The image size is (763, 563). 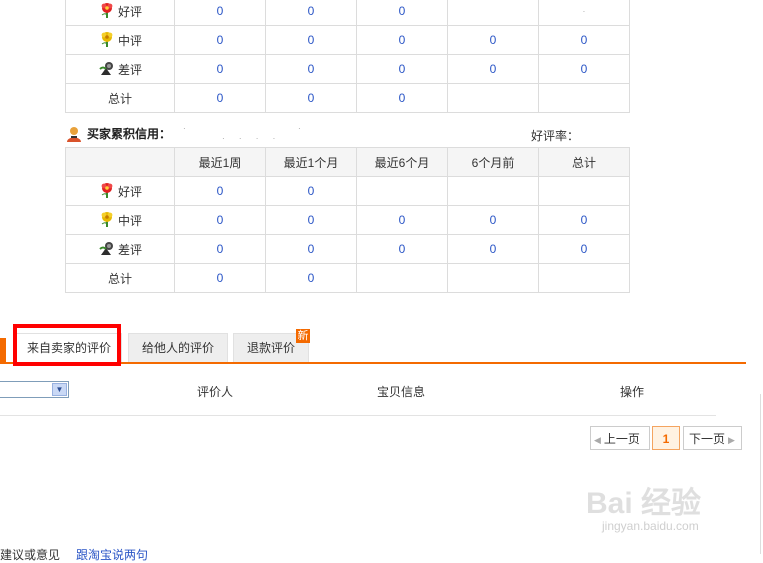 What do you see at coordinates (69, 347) in the screenshot?
I see `tab-from-seller: 来自卖家的评价` at bounding box center [69, 347].